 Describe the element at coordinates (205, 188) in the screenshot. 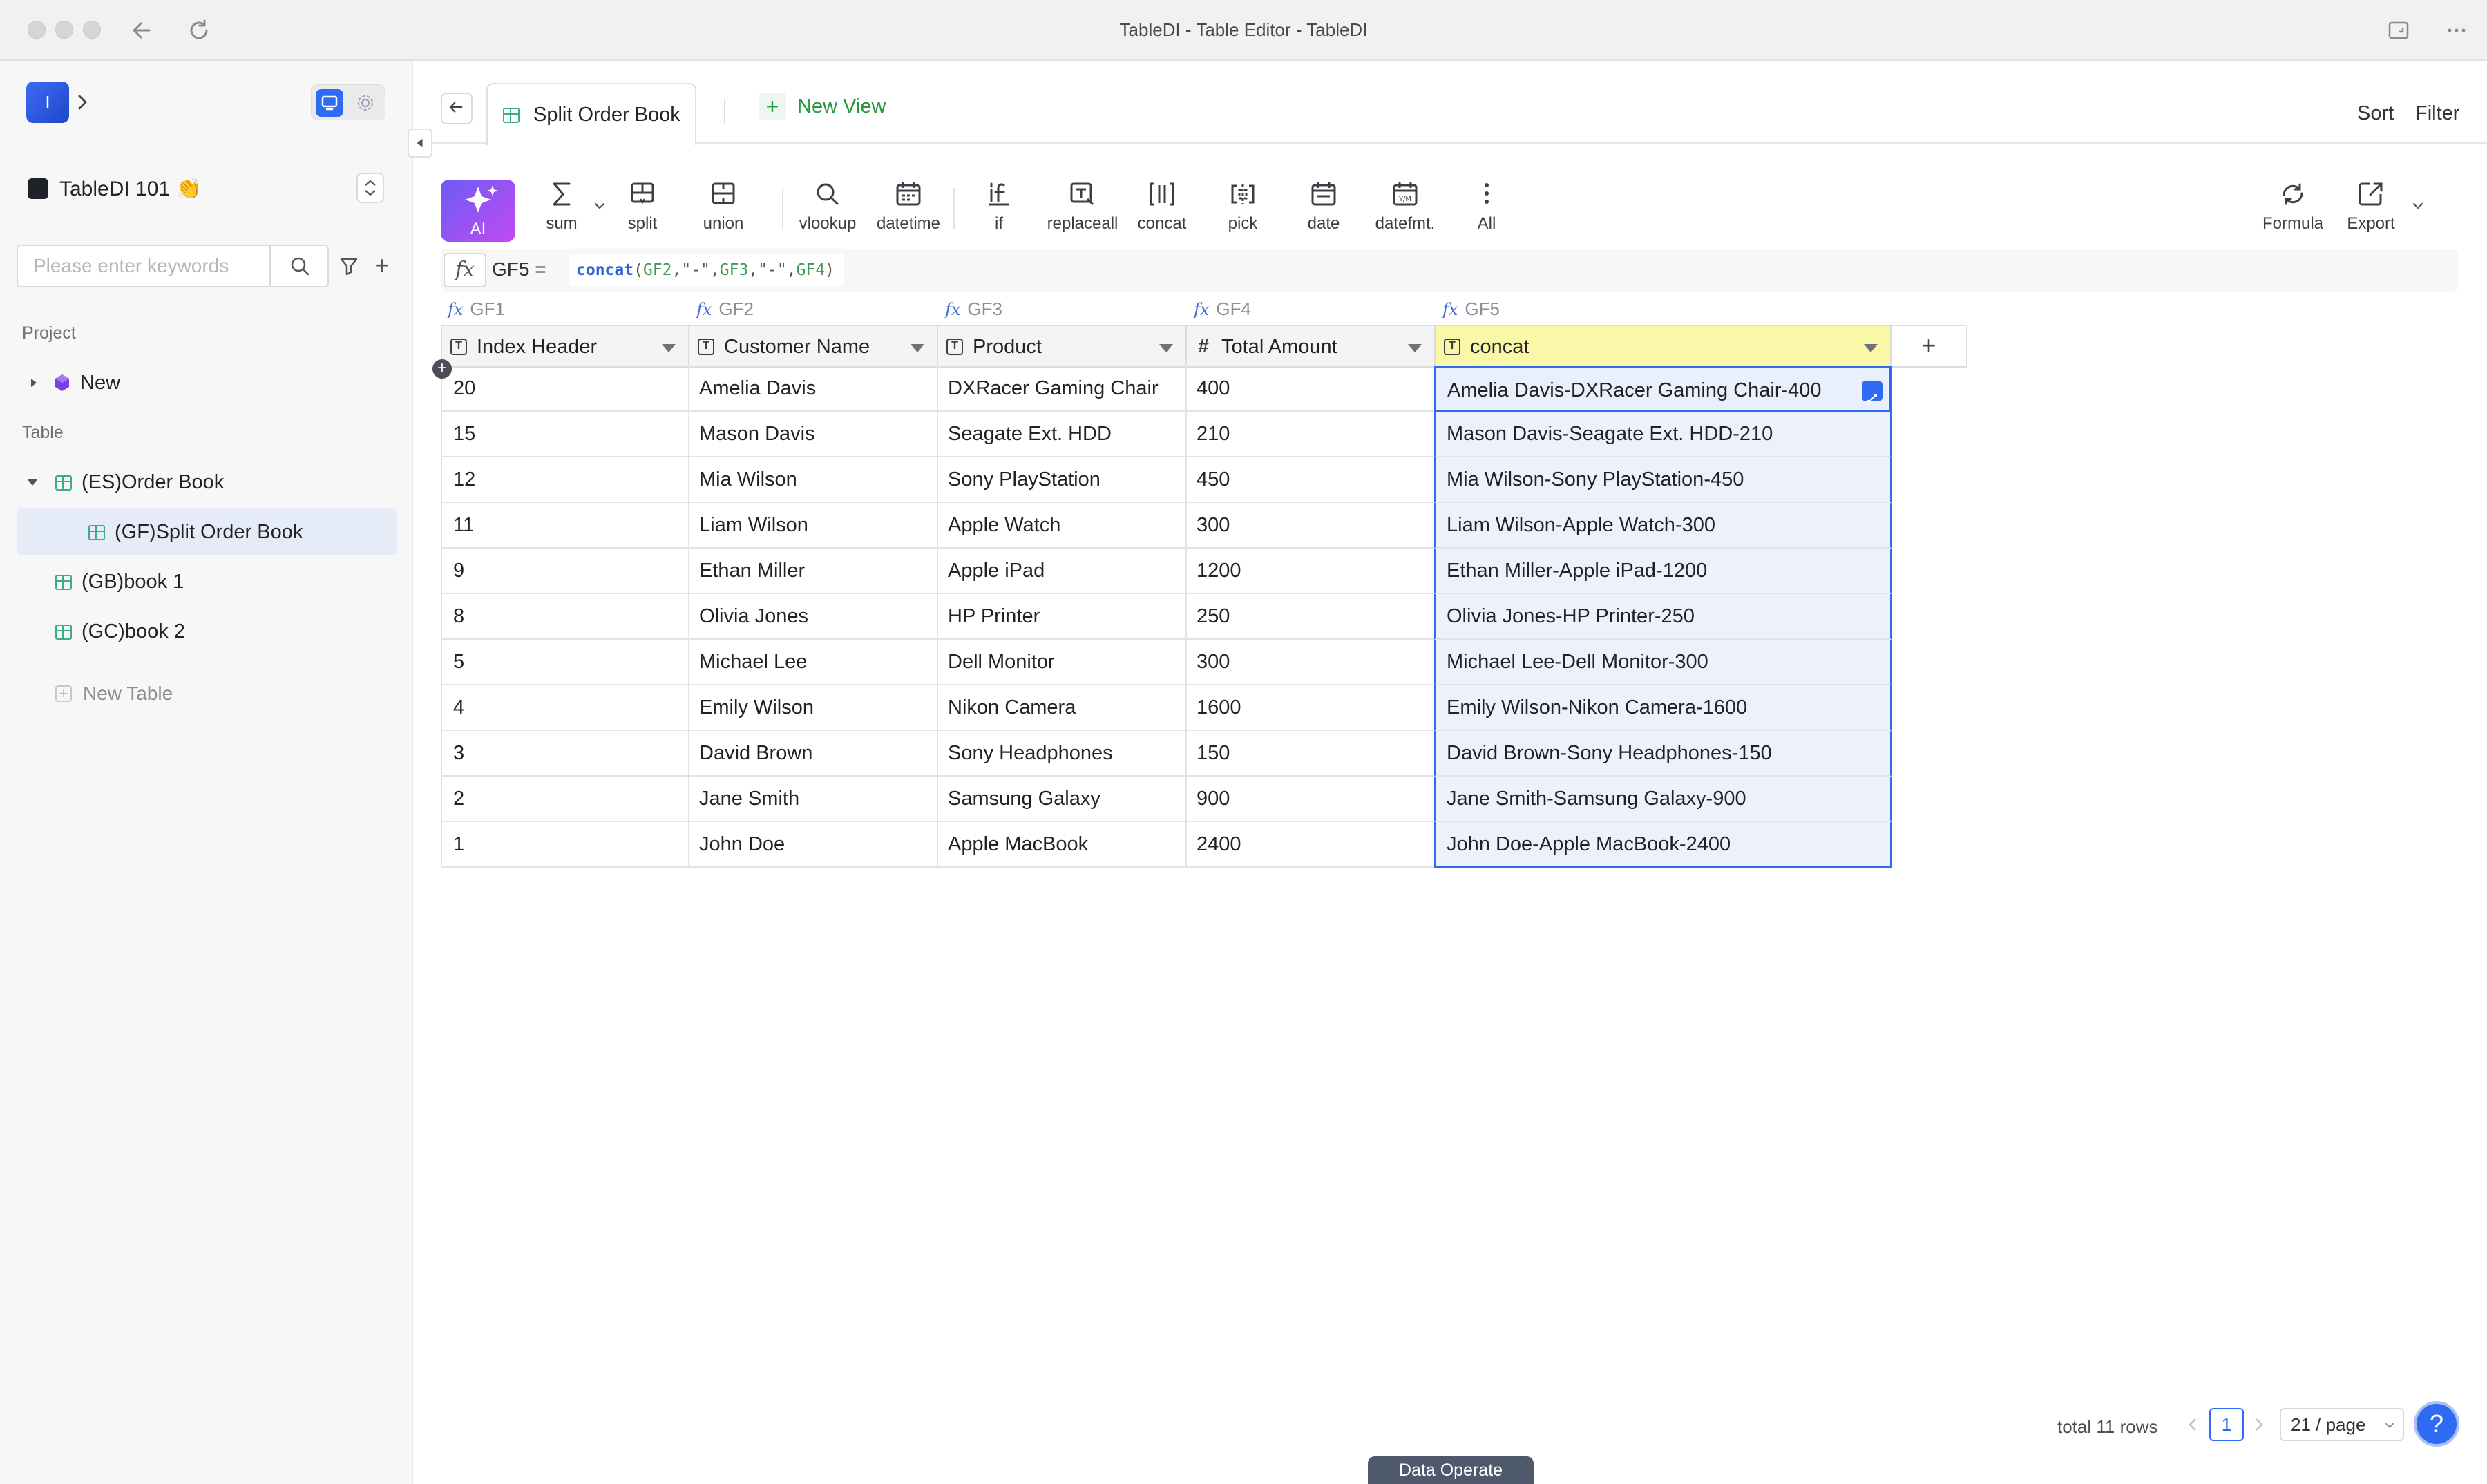

I see `project-selector: TableDI 101 👏` at that location.